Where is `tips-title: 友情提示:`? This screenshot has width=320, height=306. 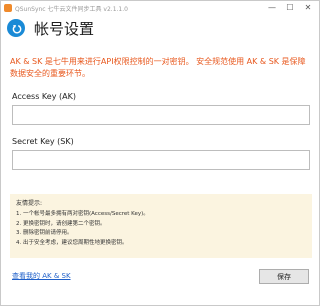
tips-title: 友情提示: is located at coordinates (29, 203).